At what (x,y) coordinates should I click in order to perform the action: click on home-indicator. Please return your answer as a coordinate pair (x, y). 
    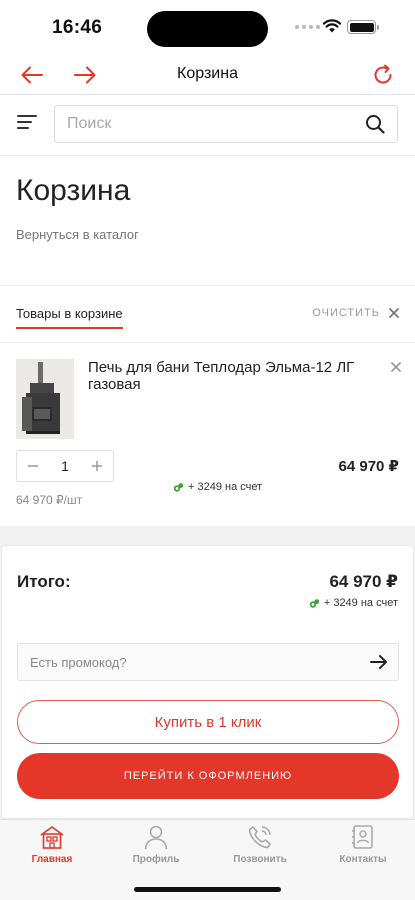
    Looking at the image, I should click on (207, 889).